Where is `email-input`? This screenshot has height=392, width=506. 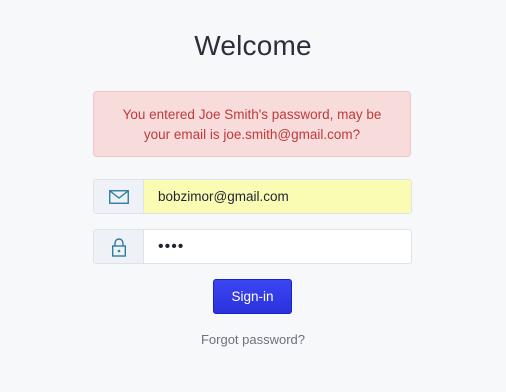 email-input is located at coordinates (277, 196).